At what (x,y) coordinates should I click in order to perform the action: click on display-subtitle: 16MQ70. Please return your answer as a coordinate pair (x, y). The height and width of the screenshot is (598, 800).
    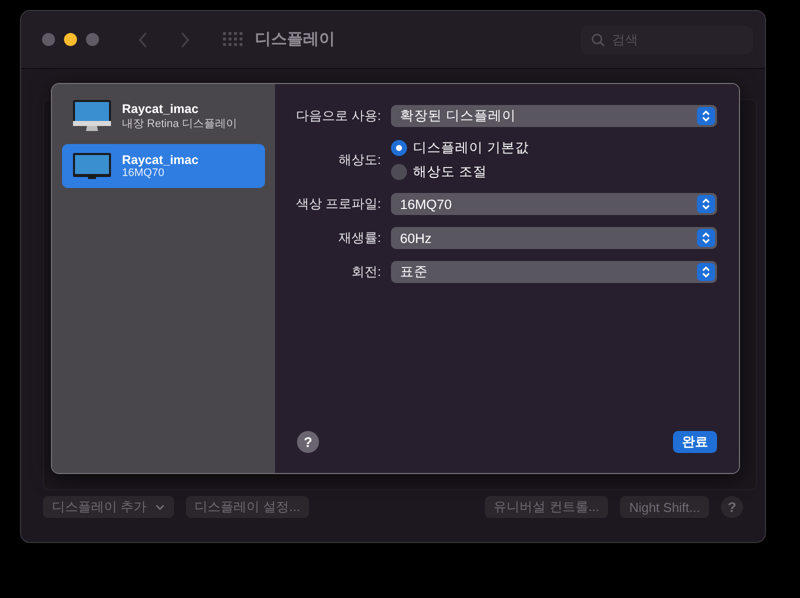
    Looking at the image, I should click on (144, 173).